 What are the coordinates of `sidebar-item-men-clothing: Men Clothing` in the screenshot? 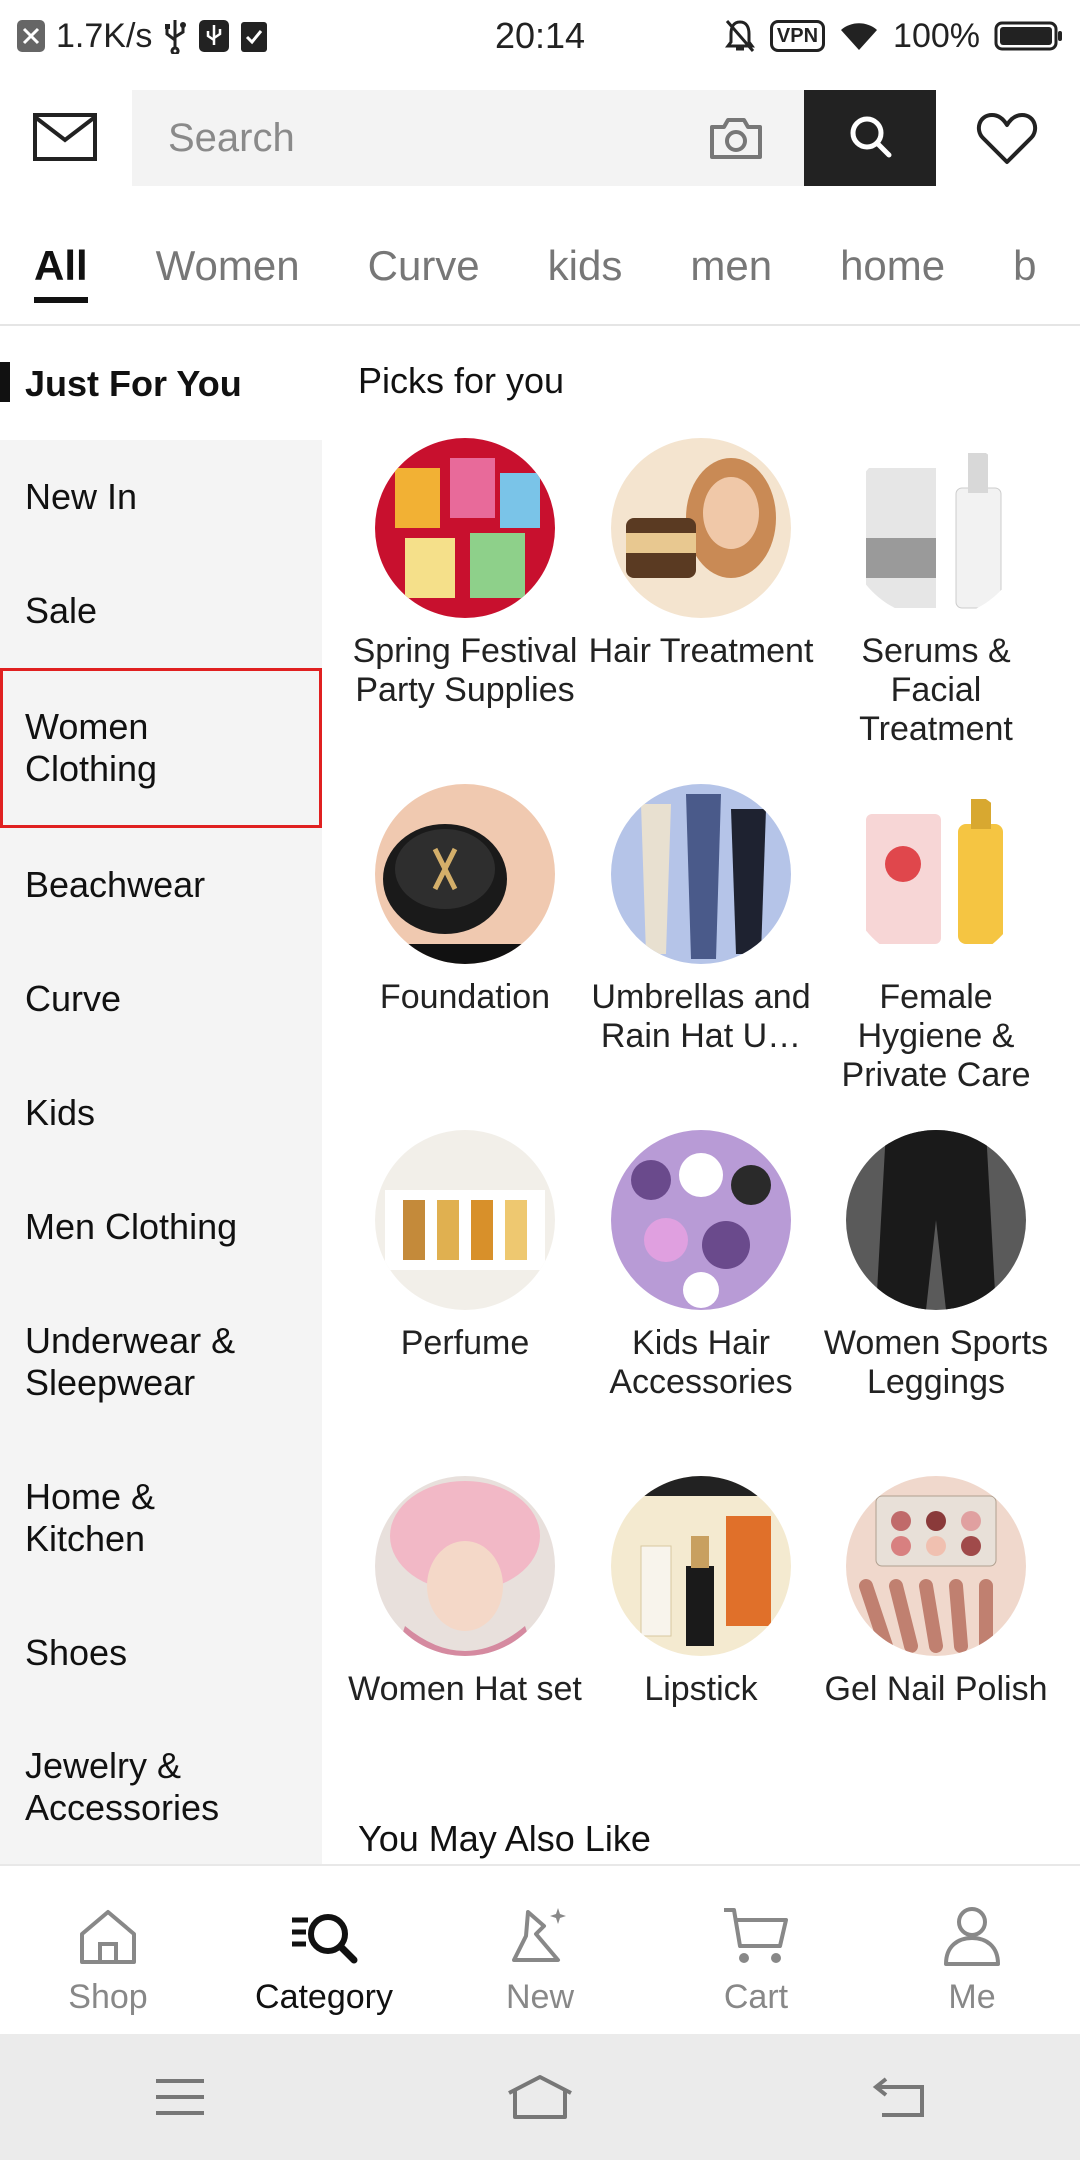 It's located at (161, 1227).